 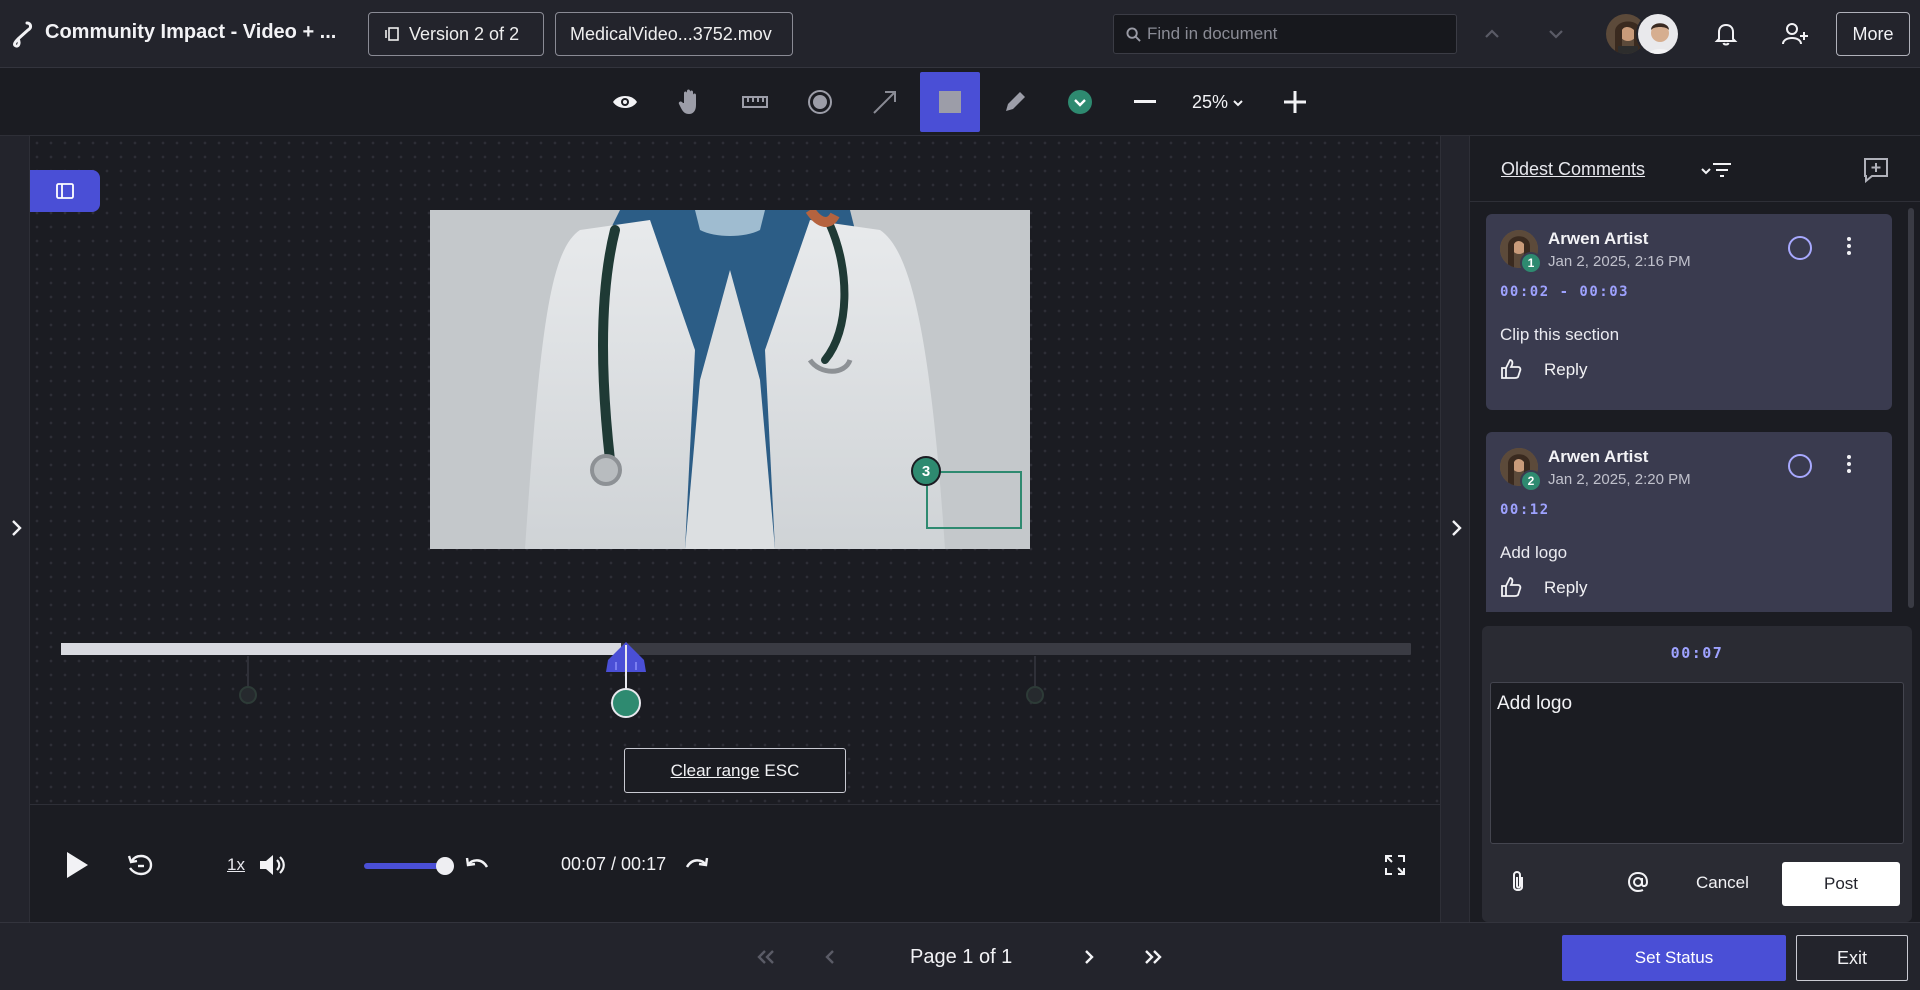 What do you see at coordinates (236, 865) in the screenshot?
I see `playback-speed: 1x` at bounding box center [236, 865].